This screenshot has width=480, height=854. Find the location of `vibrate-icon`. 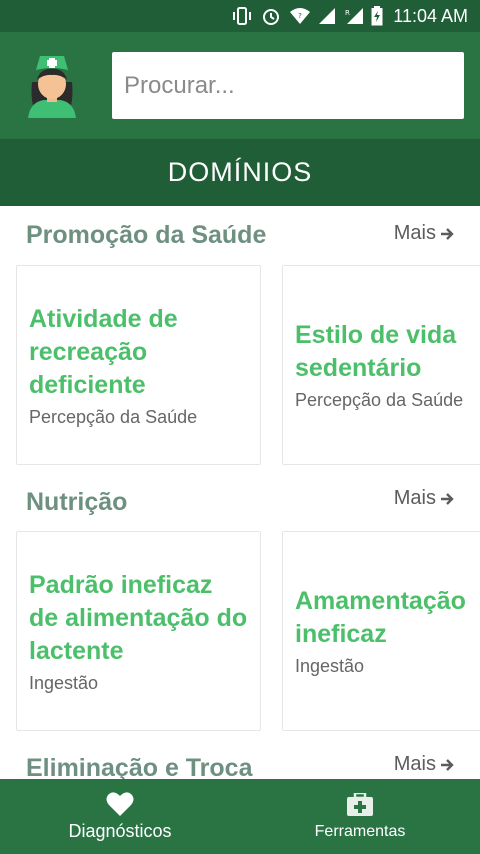

vibrate-icon is located at coordinates (242, 16).